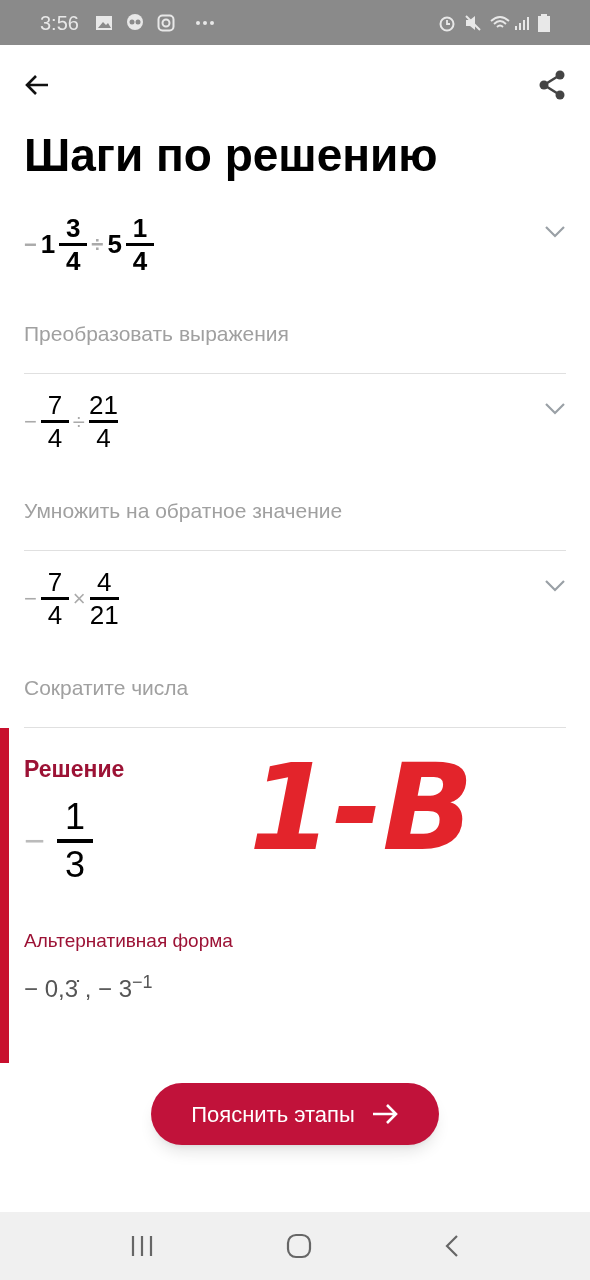  I want to click on number: 1, so click(48, 244).